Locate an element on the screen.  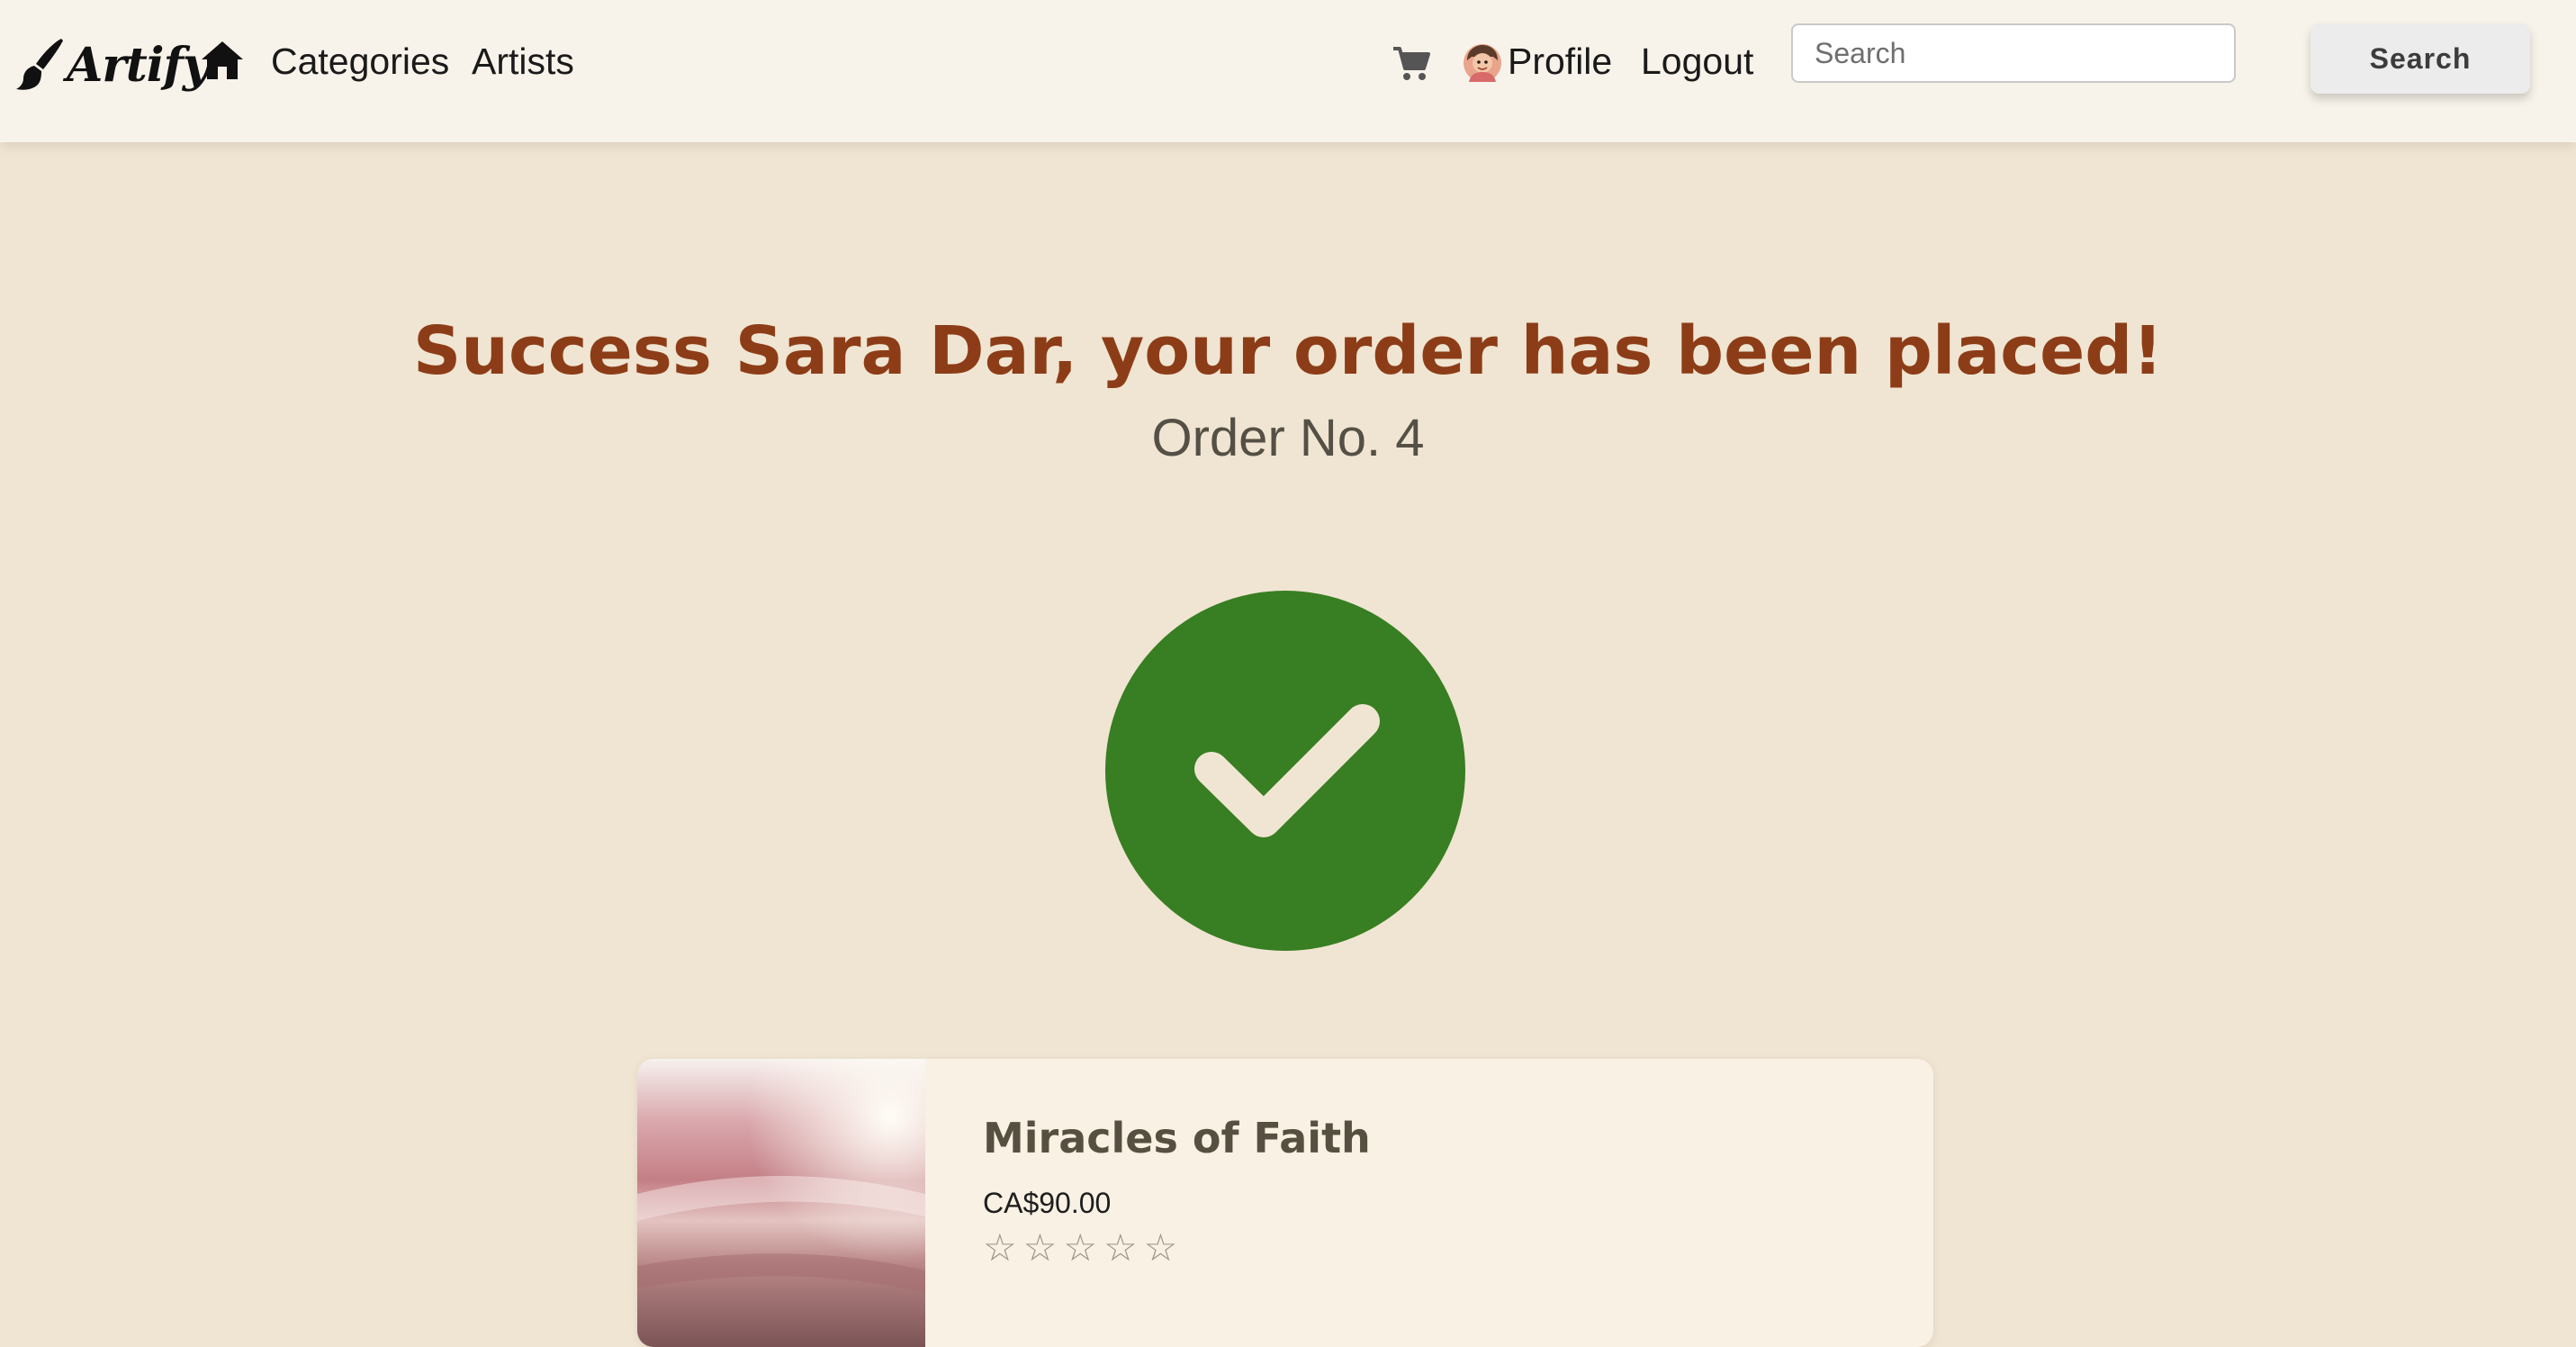
cart-icon is located at coordinates (1411, 63).